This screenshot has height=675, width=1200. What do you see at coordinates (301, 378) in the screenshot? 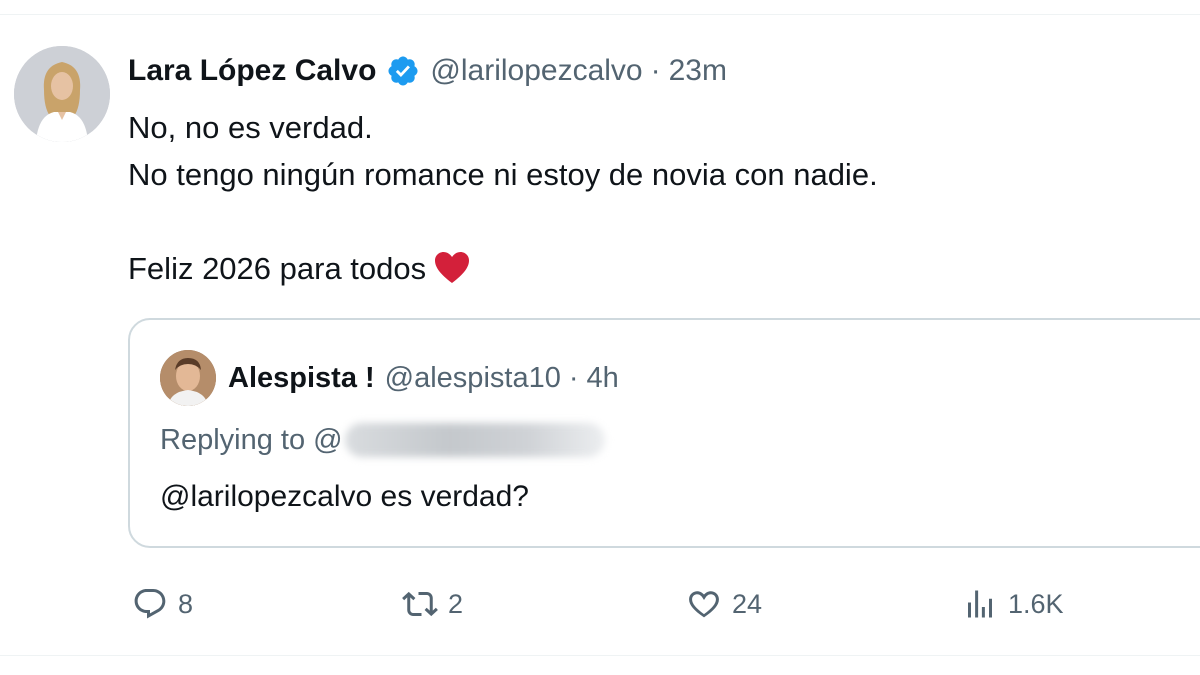
I see `quoted-author-name: Alespista !` at bounding box center [301, 378].